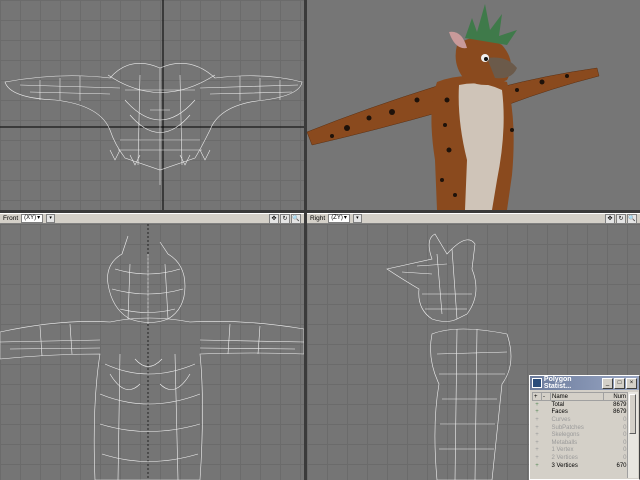  Describe the element at coordinates (51, 218) in the screenshot. I see `render-style-dropdown-front: ▾` at that location.